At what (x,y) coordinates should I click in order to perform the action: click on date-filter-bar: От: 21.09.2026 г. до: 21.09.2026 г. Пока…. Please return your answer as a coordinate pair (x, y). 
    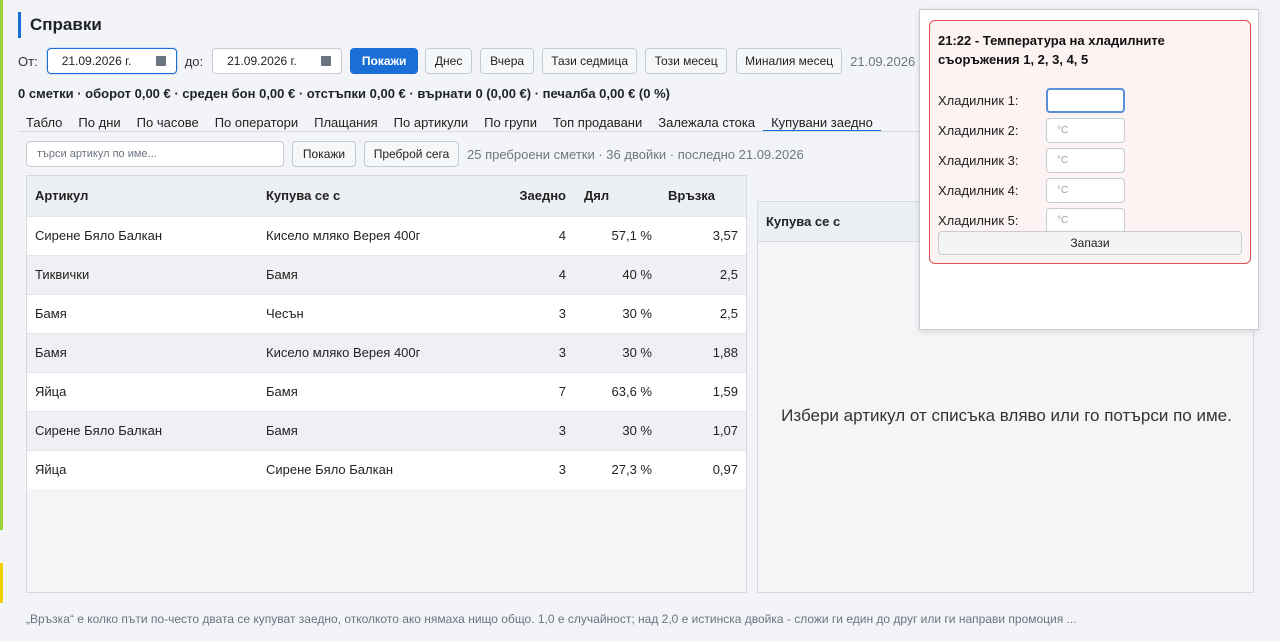
    Looking at the image, I should click on (466, 61).